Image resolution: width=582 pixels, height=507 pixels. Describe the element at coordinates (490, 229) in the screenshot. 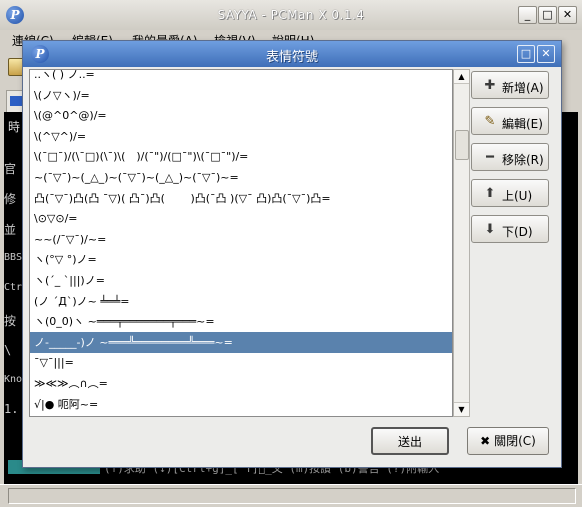

I see `arrow-down-icon: ⬇` at that location.